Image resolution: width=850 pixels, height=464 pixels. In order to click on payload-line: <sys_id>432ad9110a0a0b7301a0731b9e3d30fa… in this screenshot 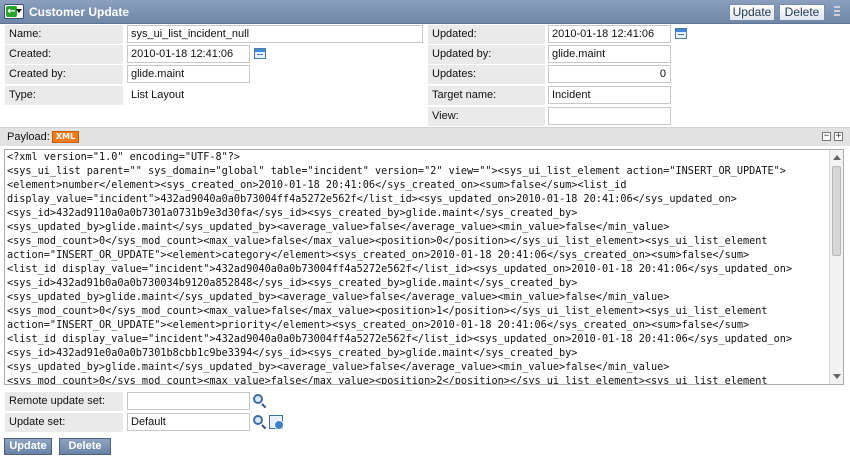, I will do `click(292, 213)`.